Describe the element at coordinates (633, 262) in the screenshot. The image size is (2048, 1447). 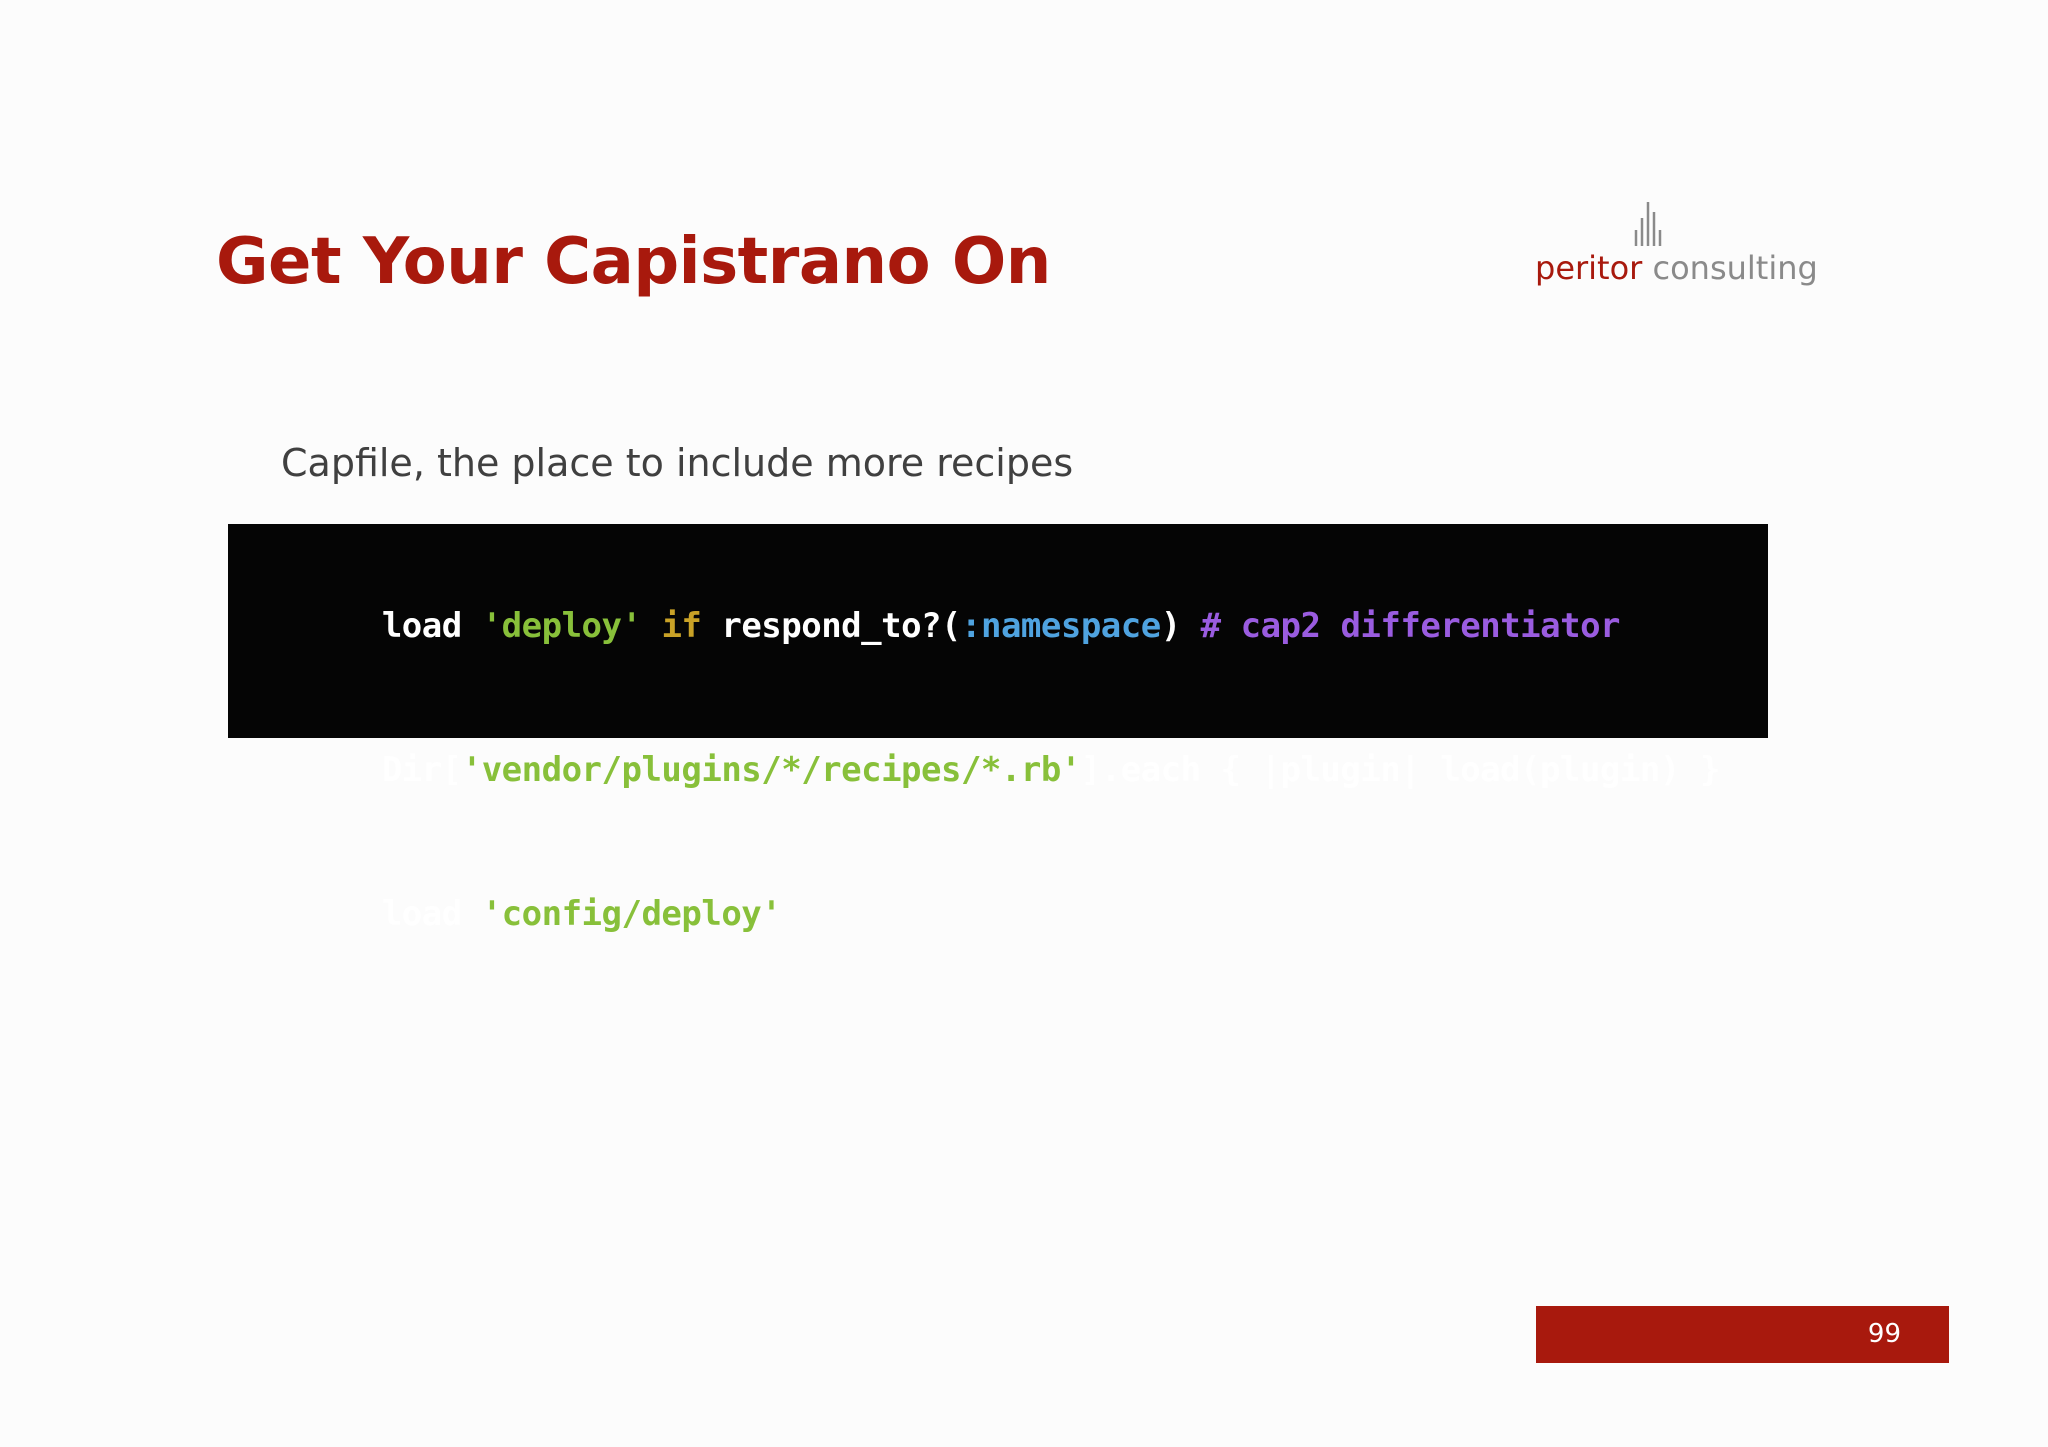
I see `slide-title: Get Your Capistrano On` at that location.